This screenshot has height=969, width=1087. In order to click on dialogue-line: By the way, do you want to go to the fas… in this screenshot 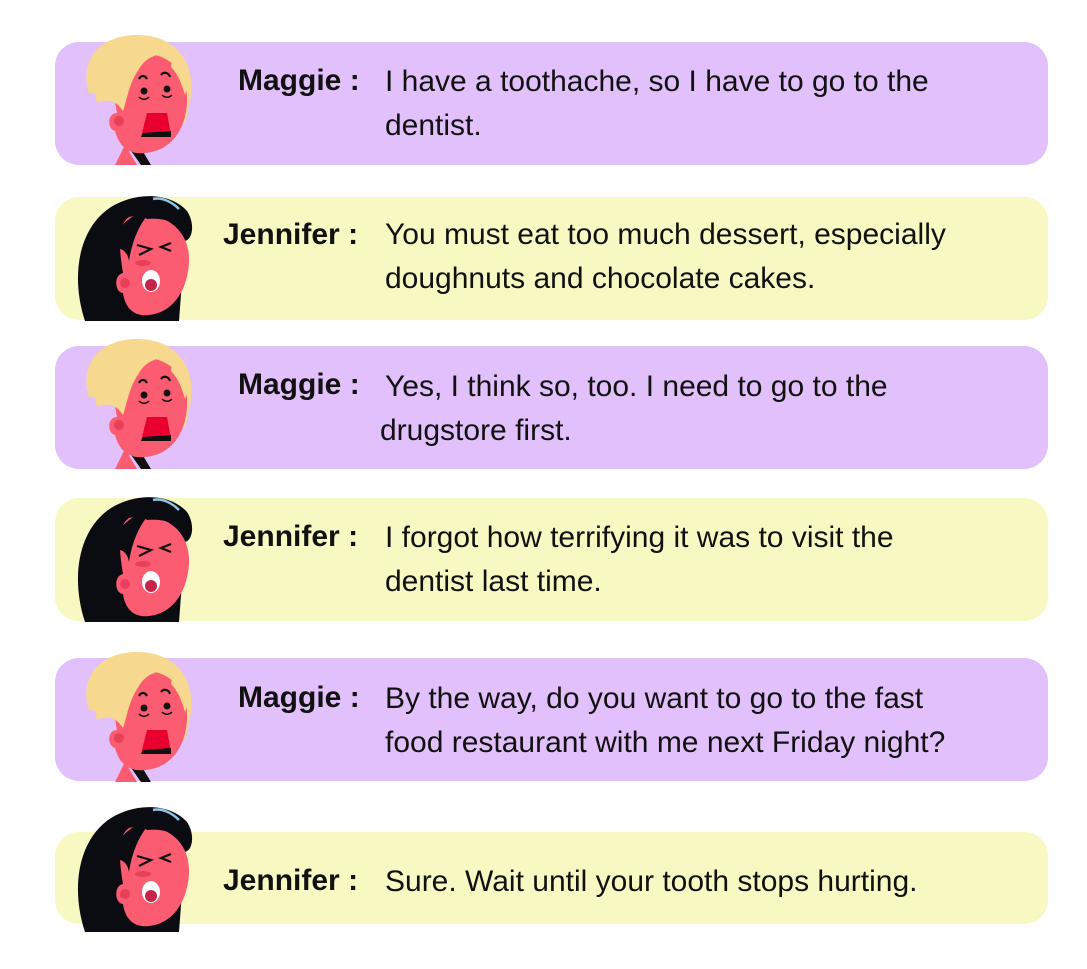, I will do `click(654, 698)`.